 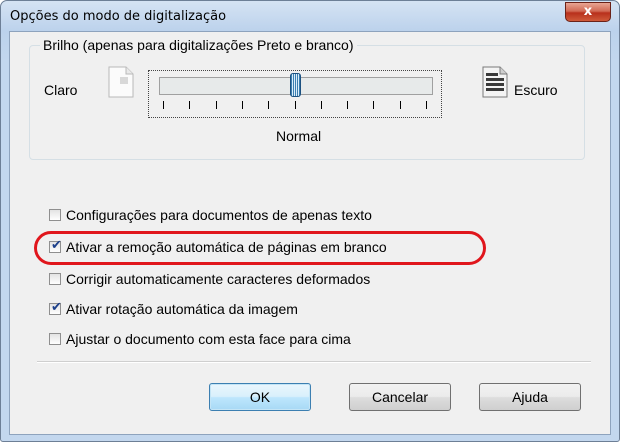 I want to click on checkbox: ✔, so click(x=55, y=307).